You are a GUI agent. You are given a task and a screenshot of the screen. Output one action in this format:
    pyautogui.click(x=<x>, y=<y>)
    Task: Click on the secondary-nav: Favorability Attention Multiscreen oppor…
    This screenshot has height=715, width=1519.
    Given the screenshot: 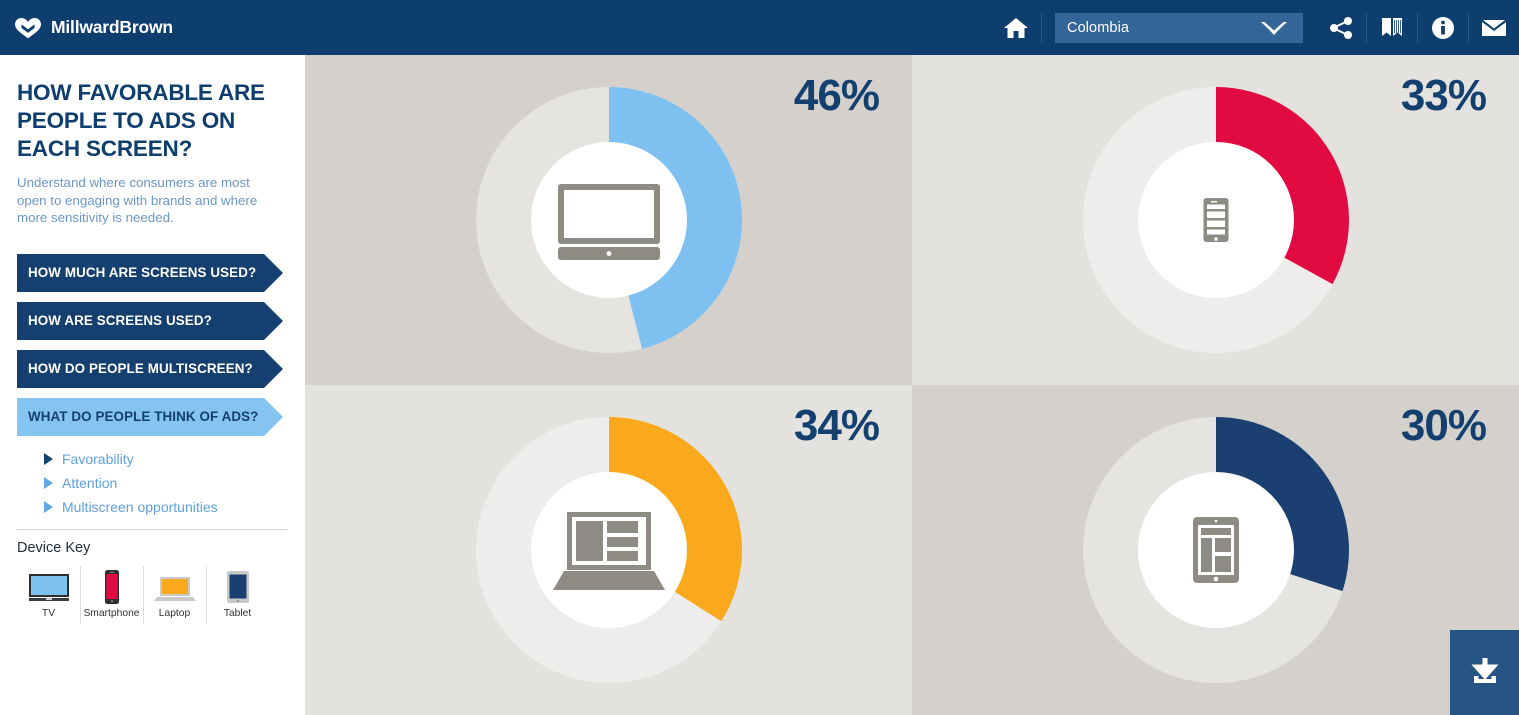 What is the action you would take?
    pyautogui.click(x=174, y=483)
    